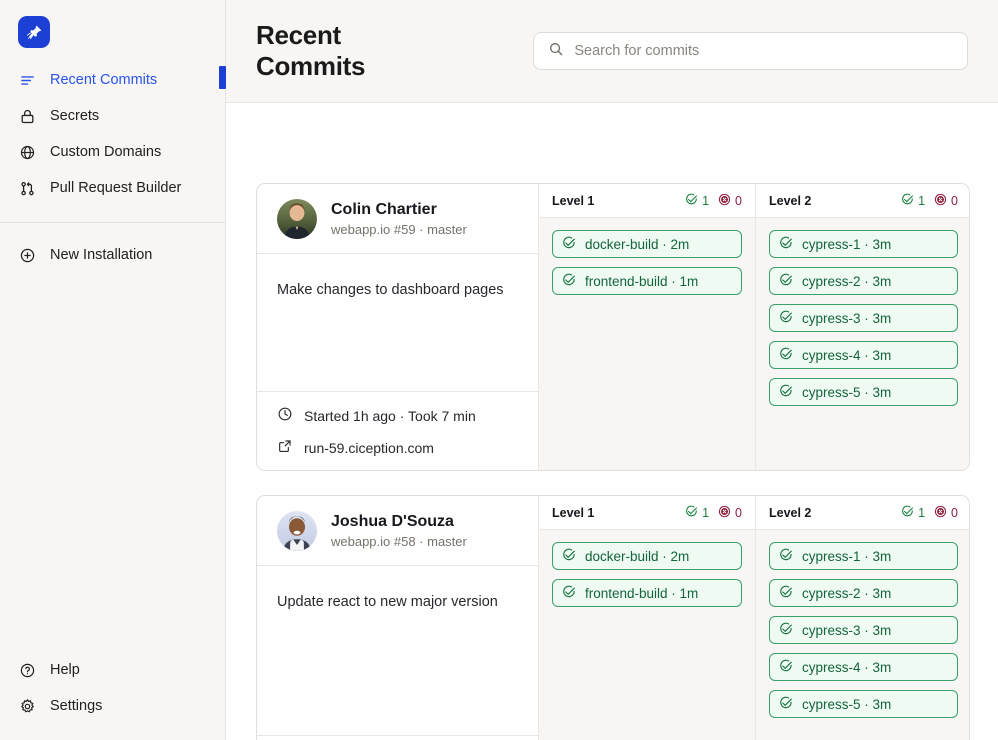 The height and width of the screenshot is (740, 998). I want to click on clock-icon, so click(285, 415).